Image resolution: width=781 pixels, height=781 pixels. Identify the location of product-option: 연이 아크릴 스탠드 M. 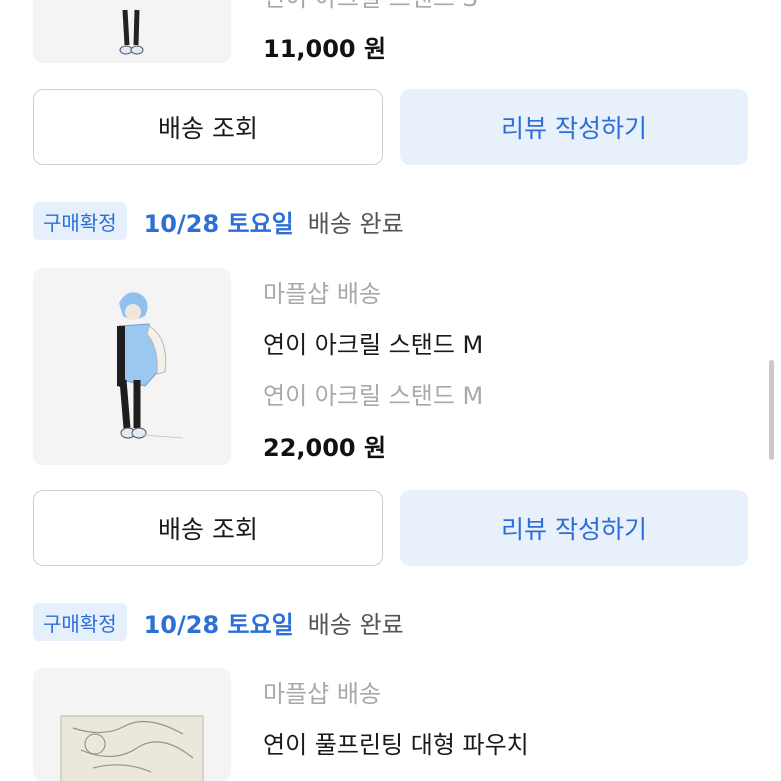
(373, 396).